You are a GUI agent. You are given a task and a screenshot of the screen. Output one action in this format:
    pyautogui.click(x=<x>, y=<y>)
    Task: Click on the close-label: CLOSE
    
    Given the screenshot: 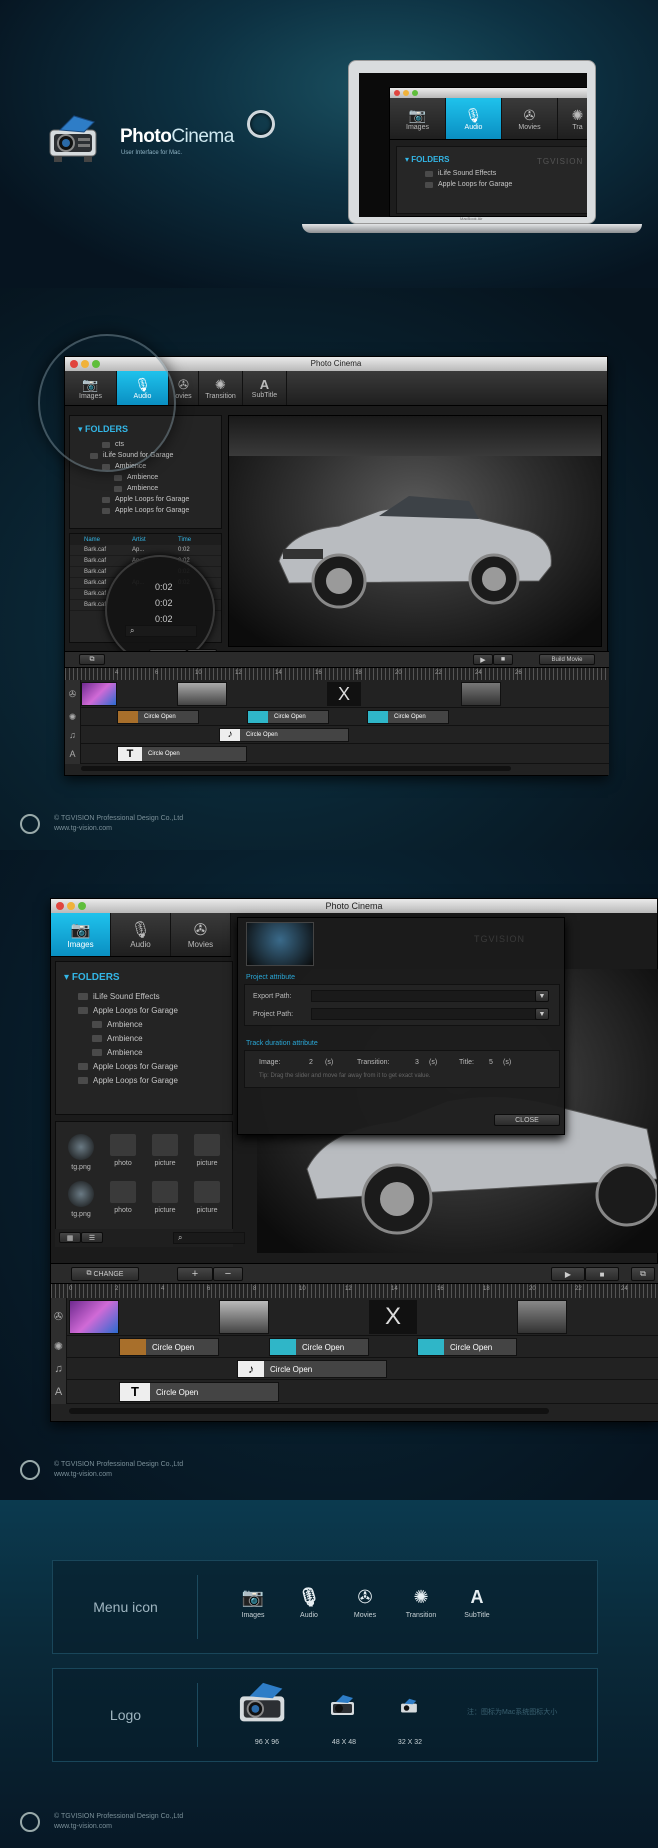 What is the action you would take?
    pyautogui.click(x=527, y=1120)
    